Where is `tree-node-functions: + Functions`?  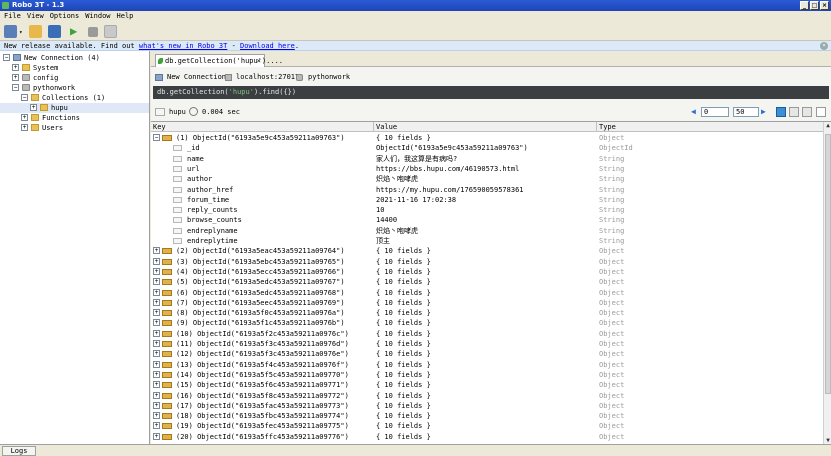
tree-node-functions: + Functions is located at coordinates (74, 118).